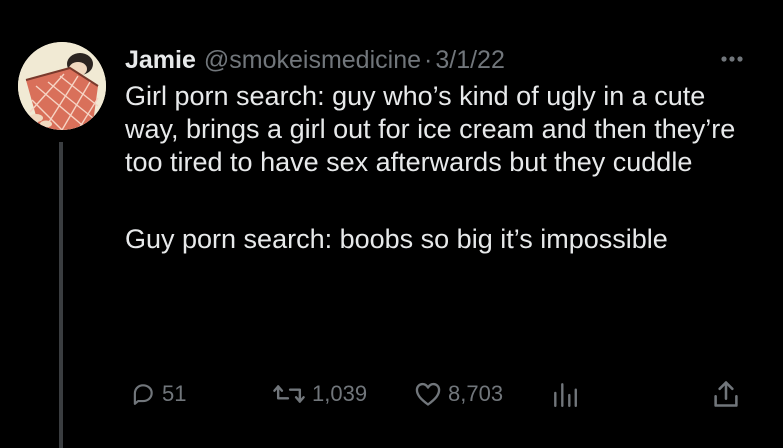 This screenshot has height=448, width=783. I want to click on tweet-header: Jamie @smokeismedicine · 3/1/22, so click(315, 60).